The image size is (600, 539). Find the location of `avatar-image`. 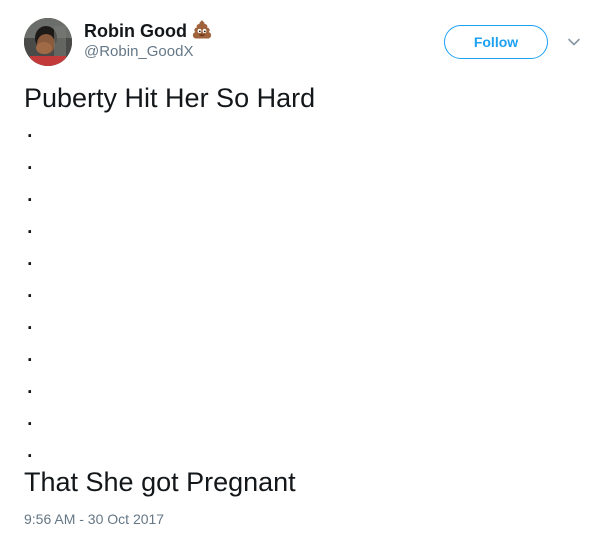

avatar-image is located at coordinates (48, 42).